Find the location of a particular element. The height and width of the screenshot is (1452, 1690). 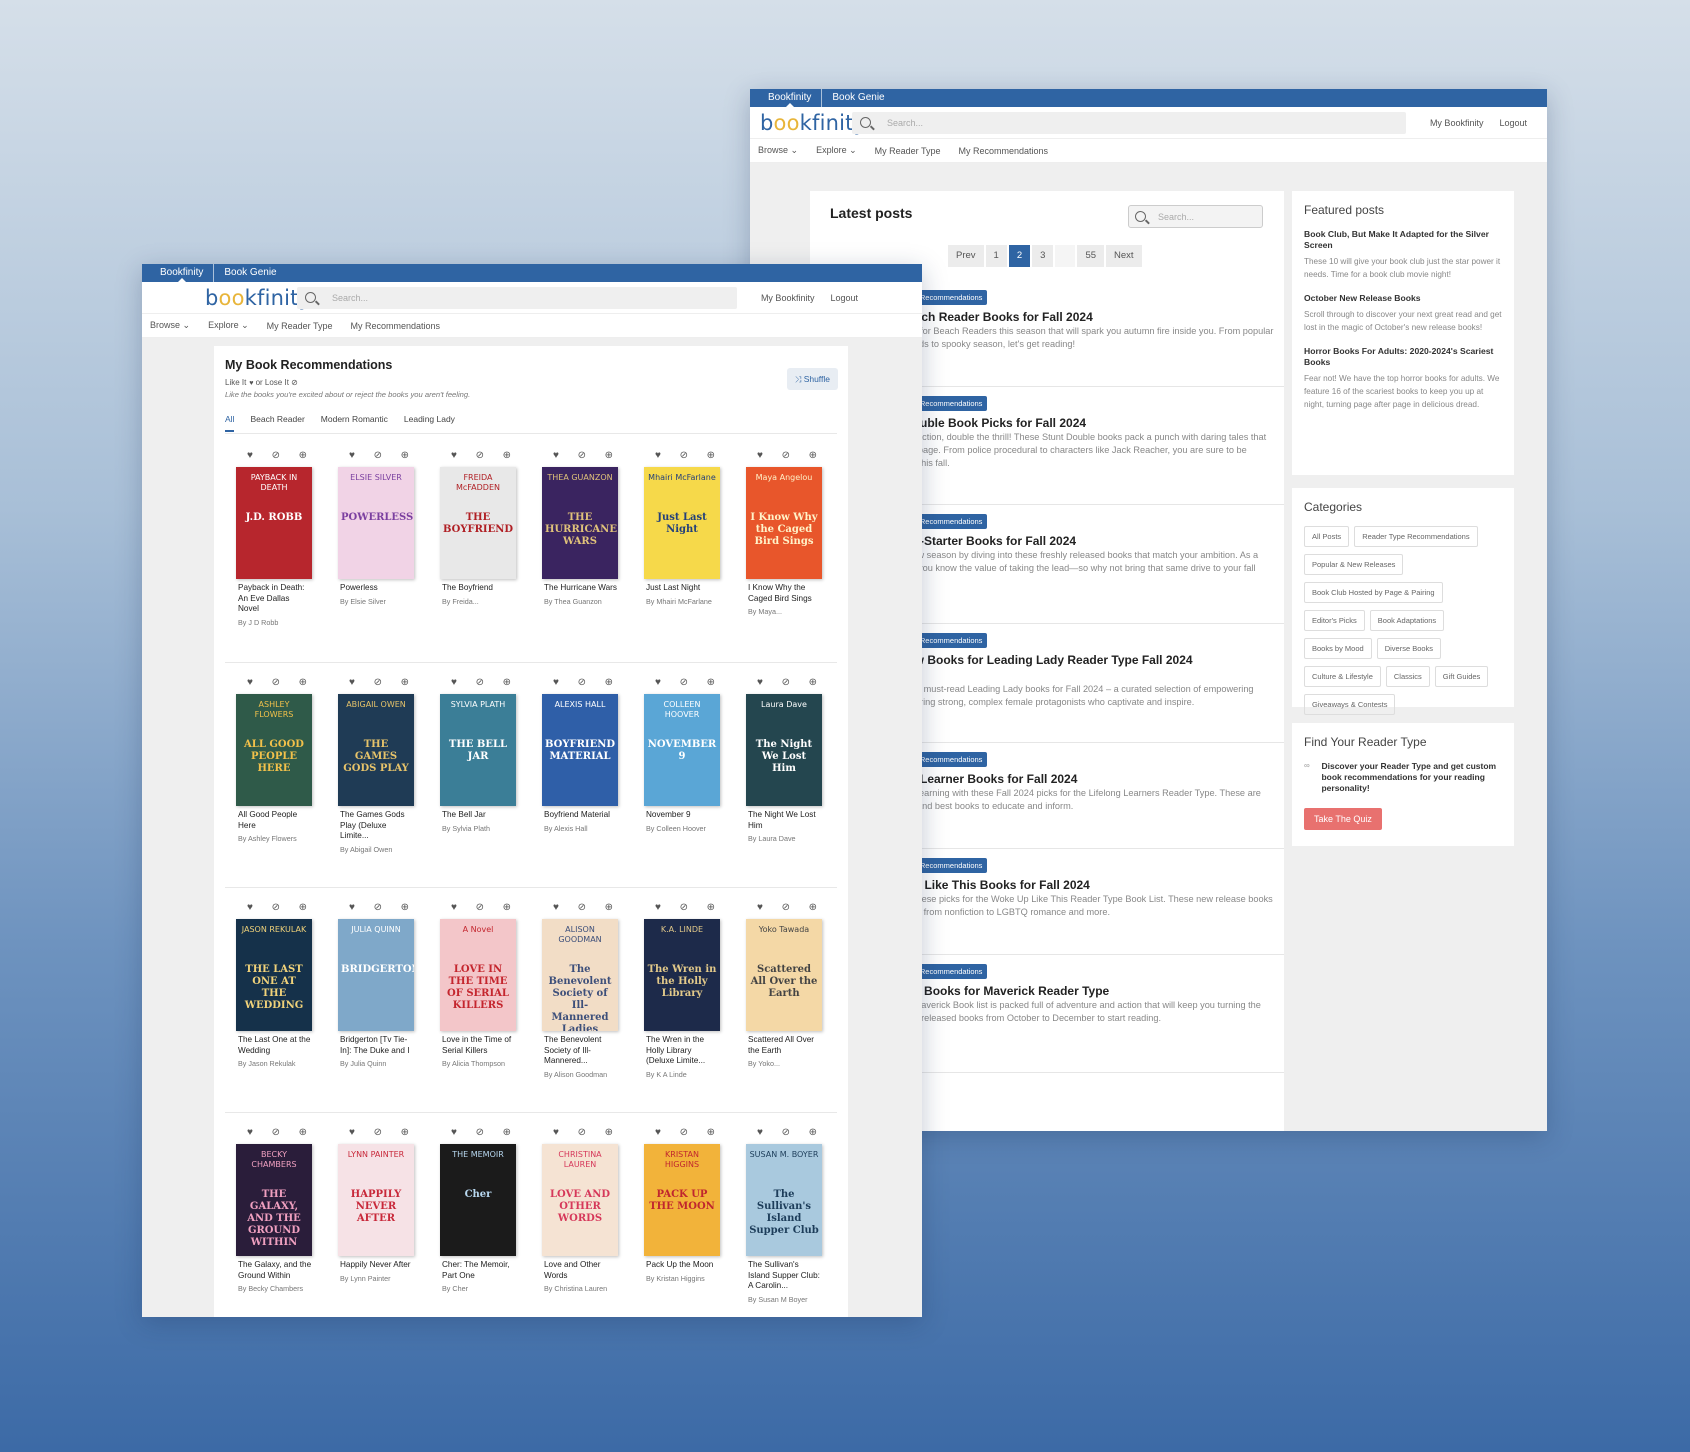

category-tag: Editor's Picks is located at coordinates (1334, 620).